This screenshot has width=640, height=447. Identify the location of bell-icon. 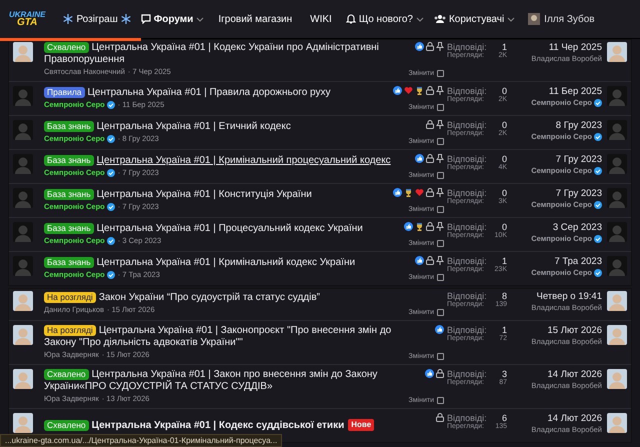
(351, 19).